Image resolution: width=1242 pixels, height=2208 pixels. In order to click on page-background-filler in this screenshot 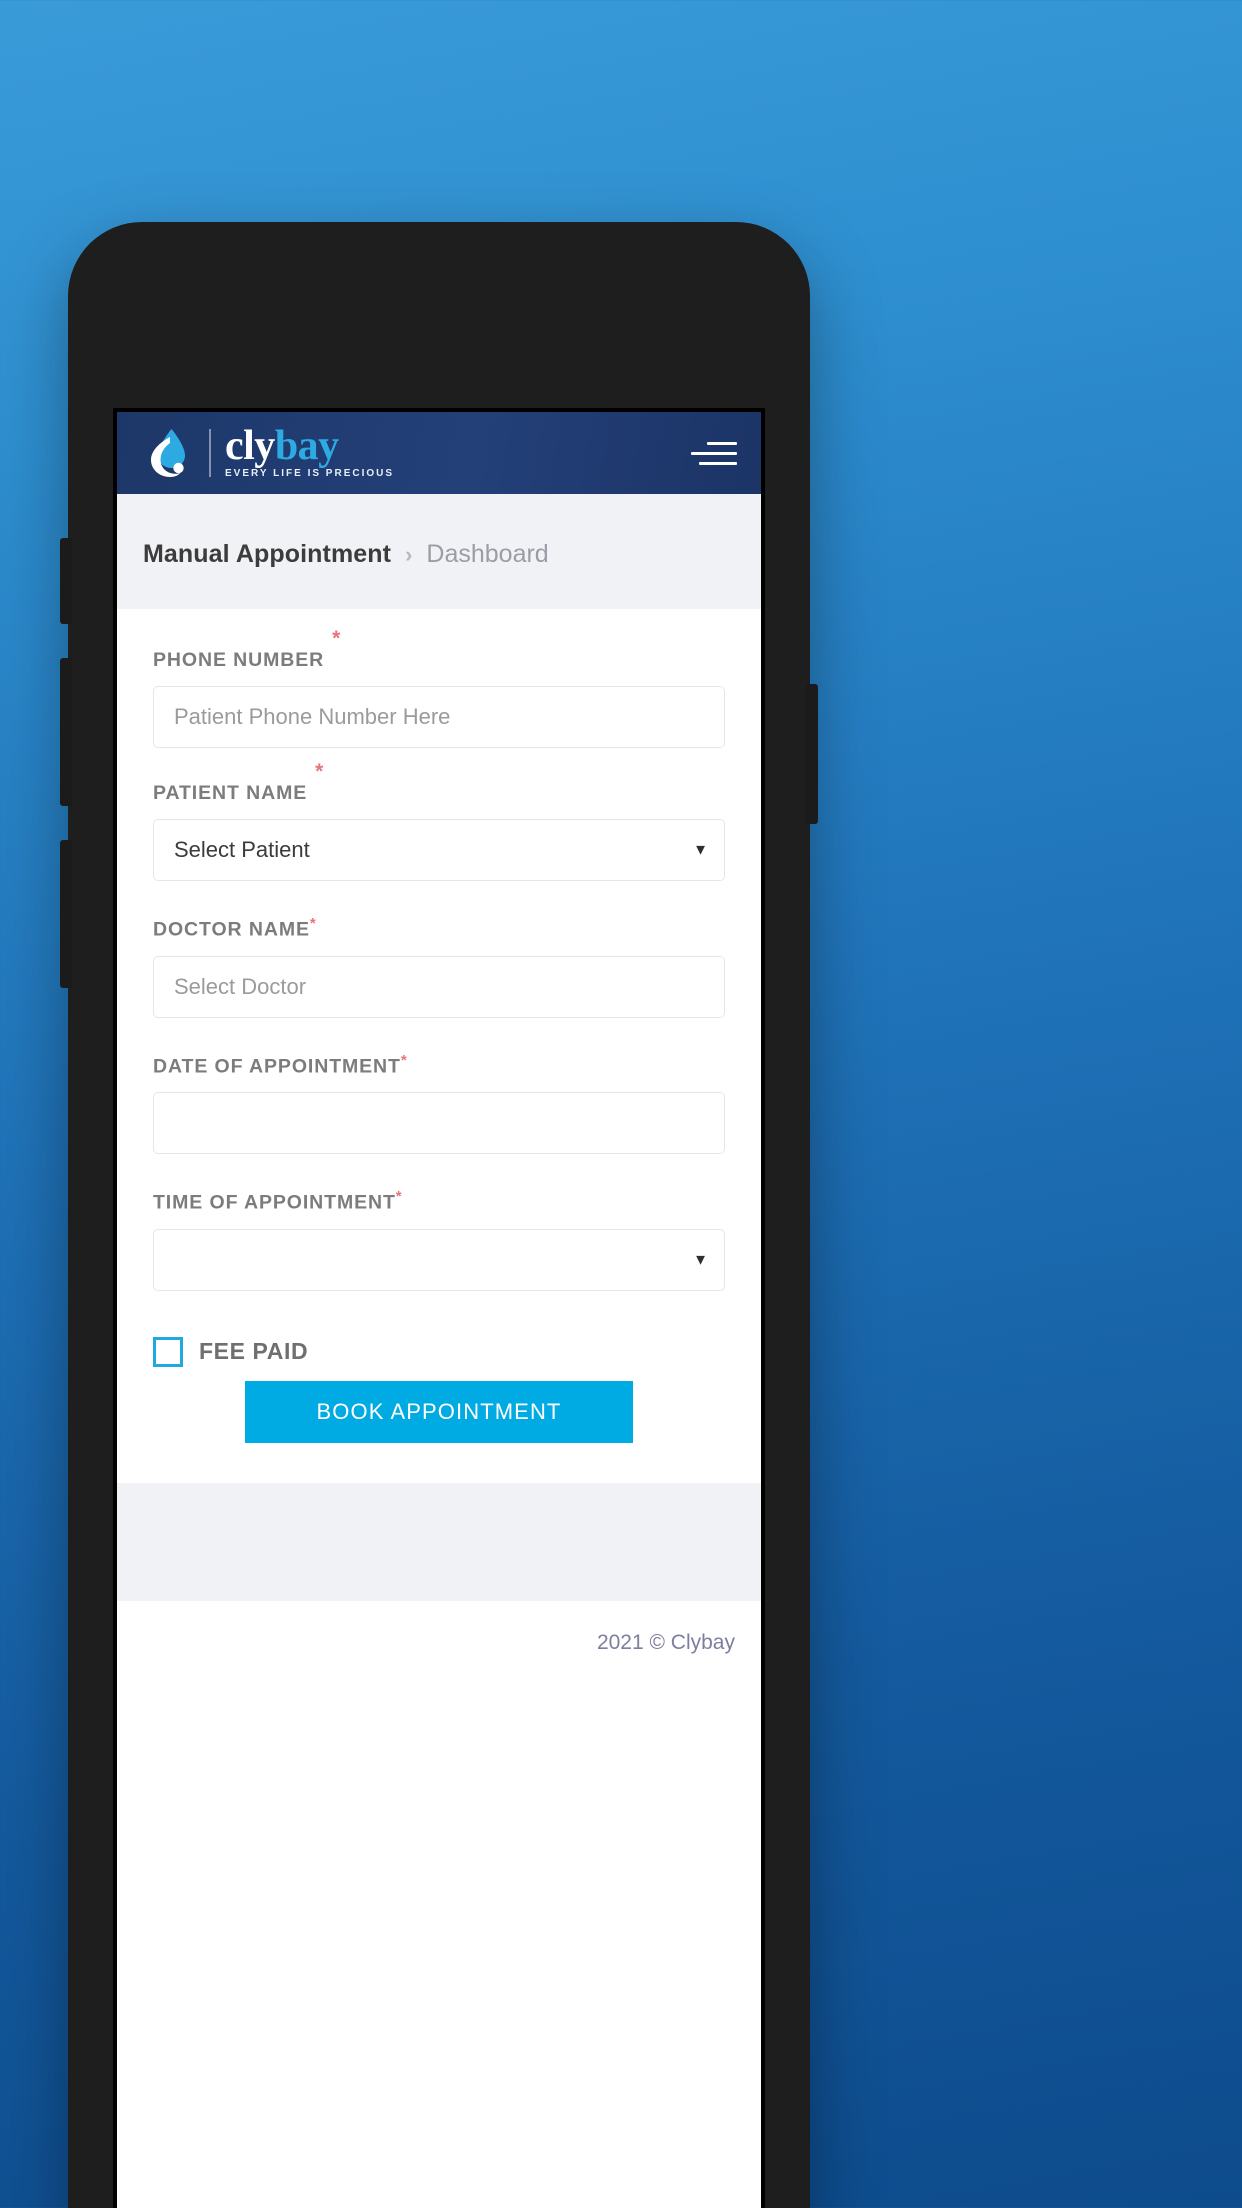, I will do `click(439, 1541)`.